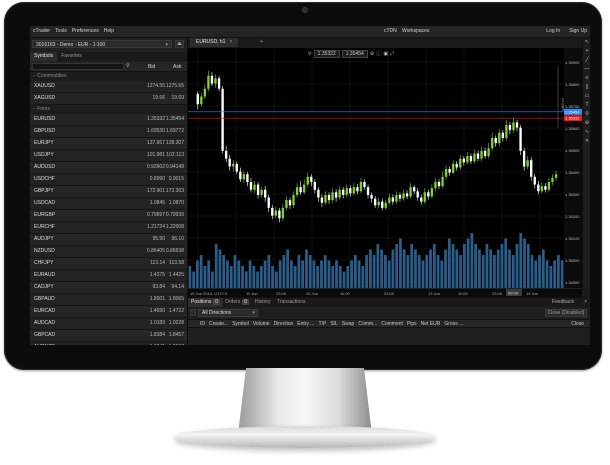 The image size is (610, 465). Describe the element at coordinates (326, 54) in the screenshot. I see `sell-price-box: 1.35322` at that location.